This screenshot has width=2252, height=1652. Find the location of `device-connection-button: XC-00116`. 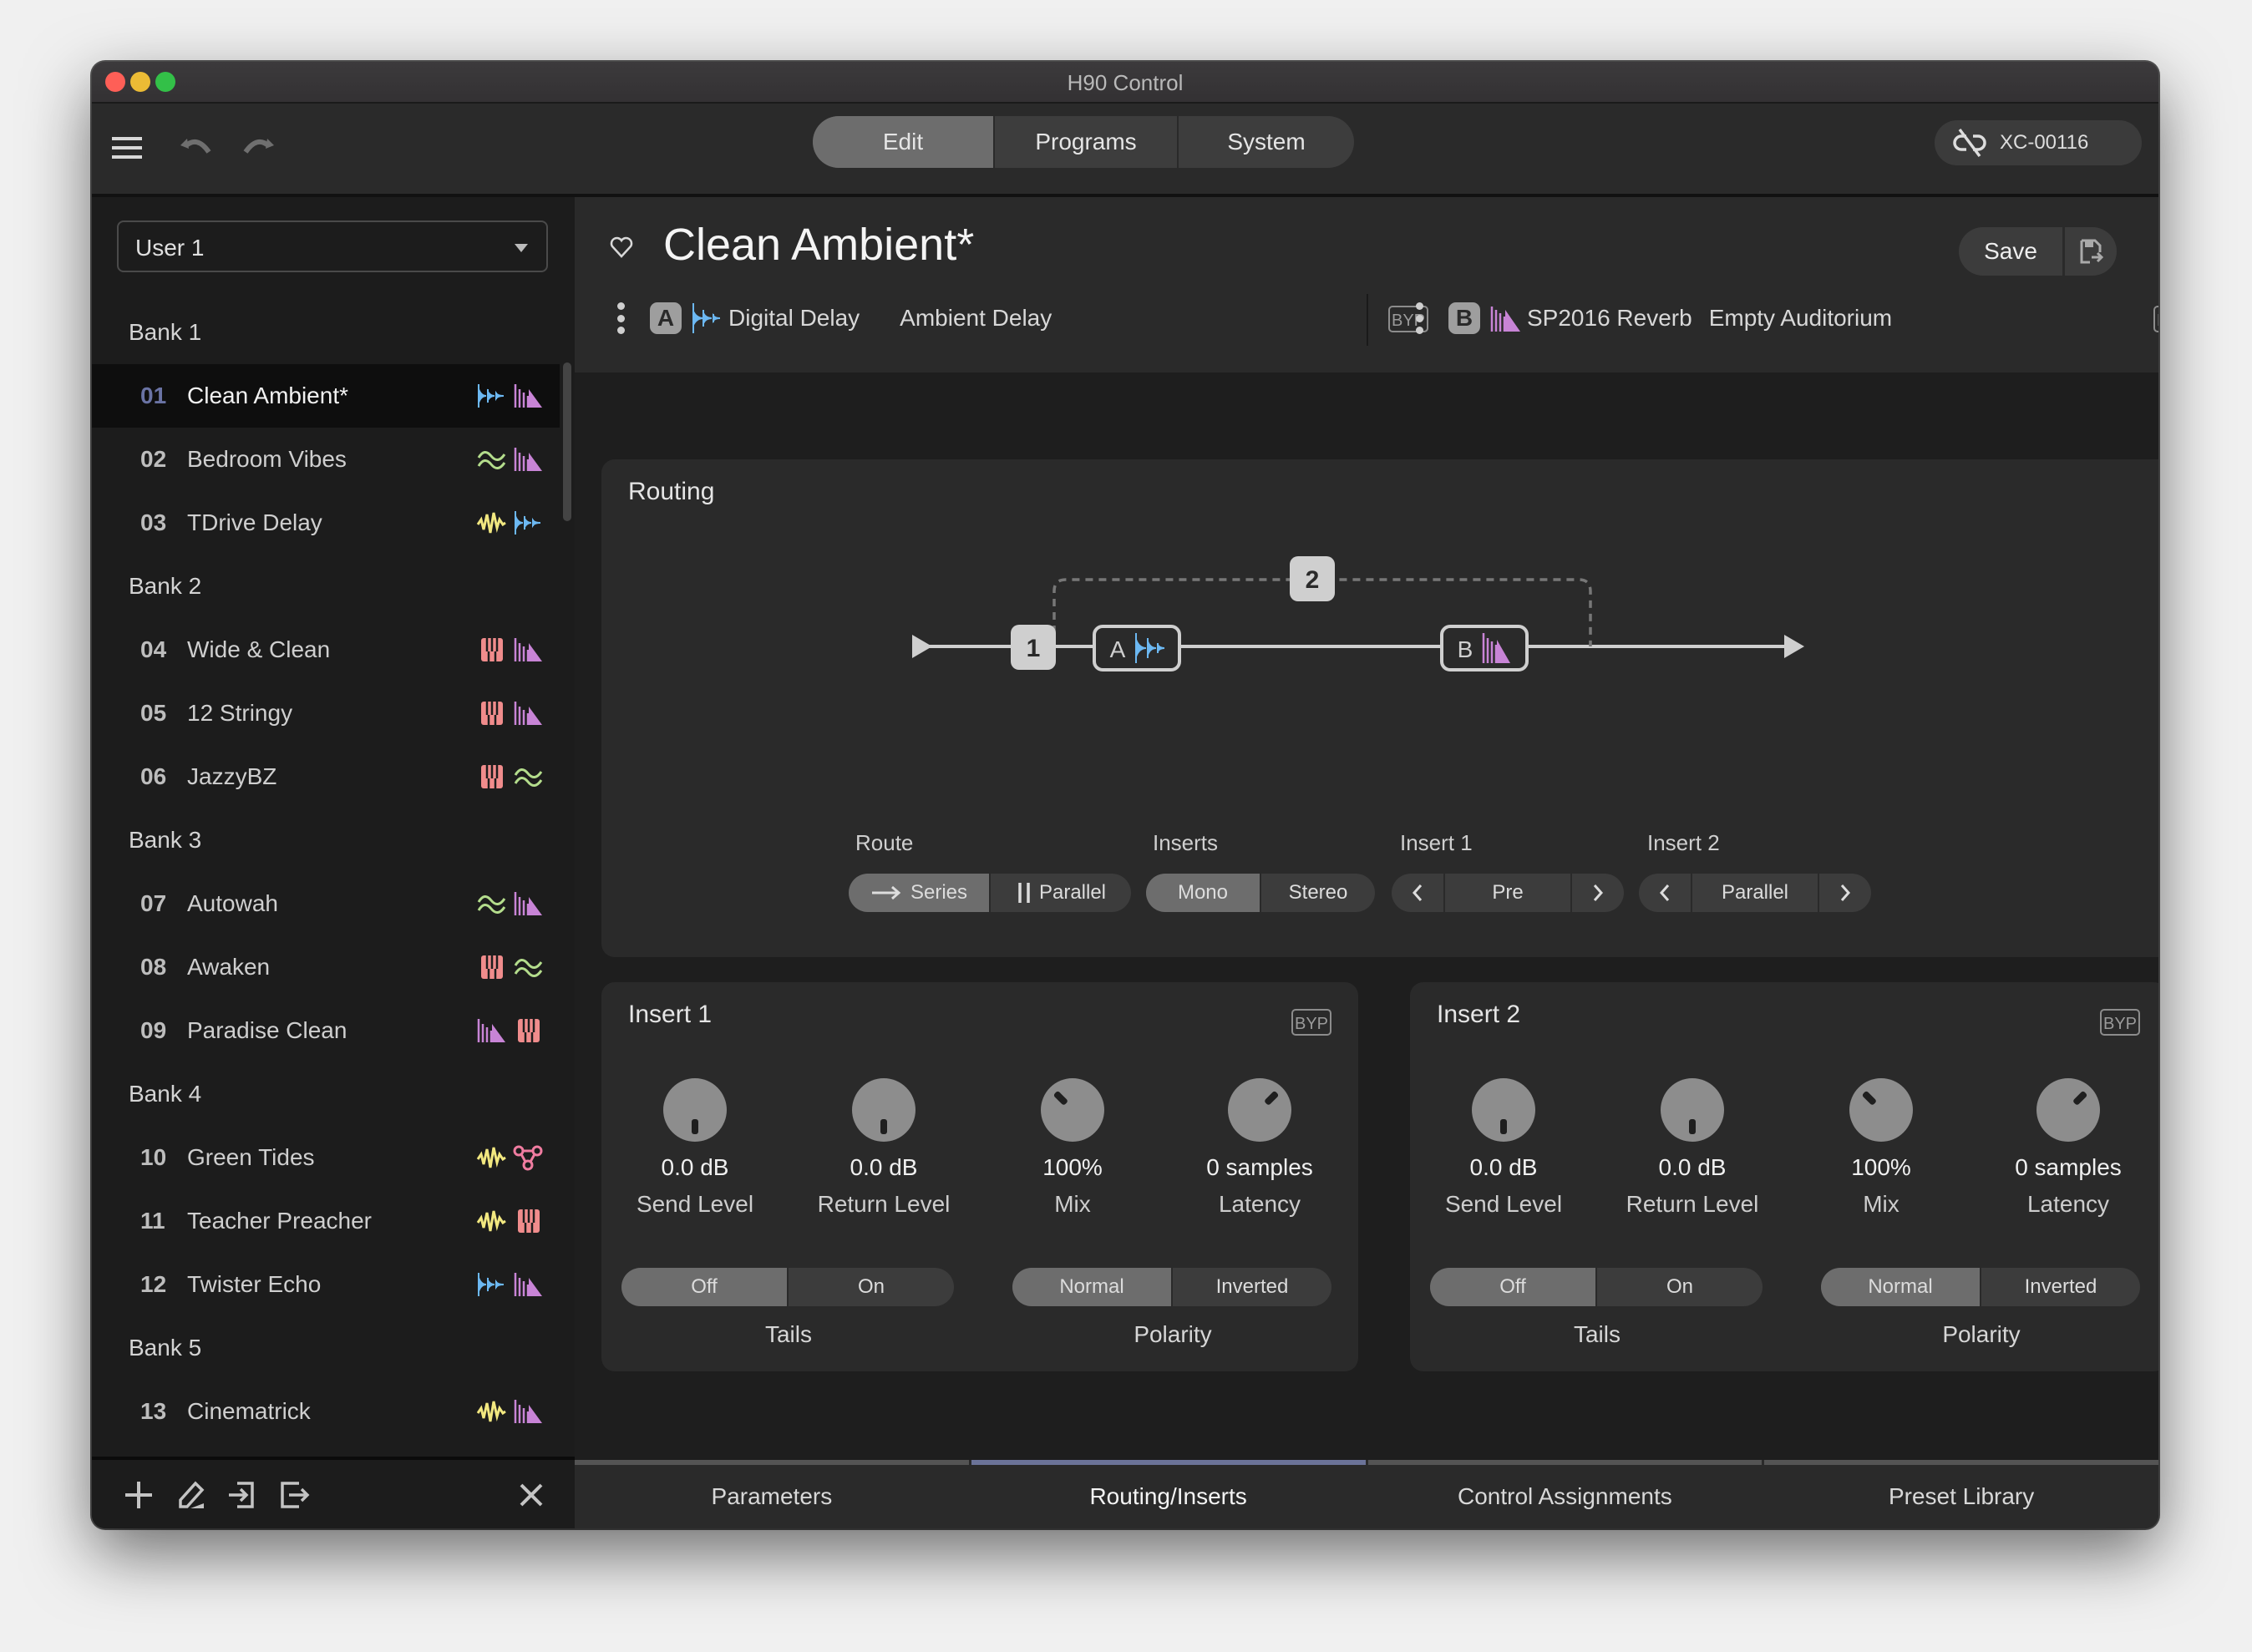

device-connection-button: XC-00116 is located at coordinates (2038, 142).